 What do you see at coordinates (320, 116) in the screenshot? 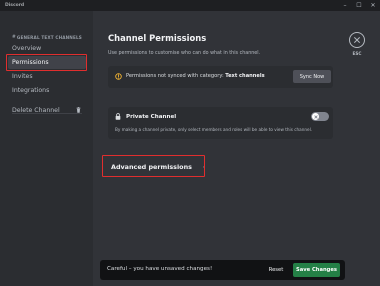
I see `private-channel-toggle` at bounding box center [320, 116].